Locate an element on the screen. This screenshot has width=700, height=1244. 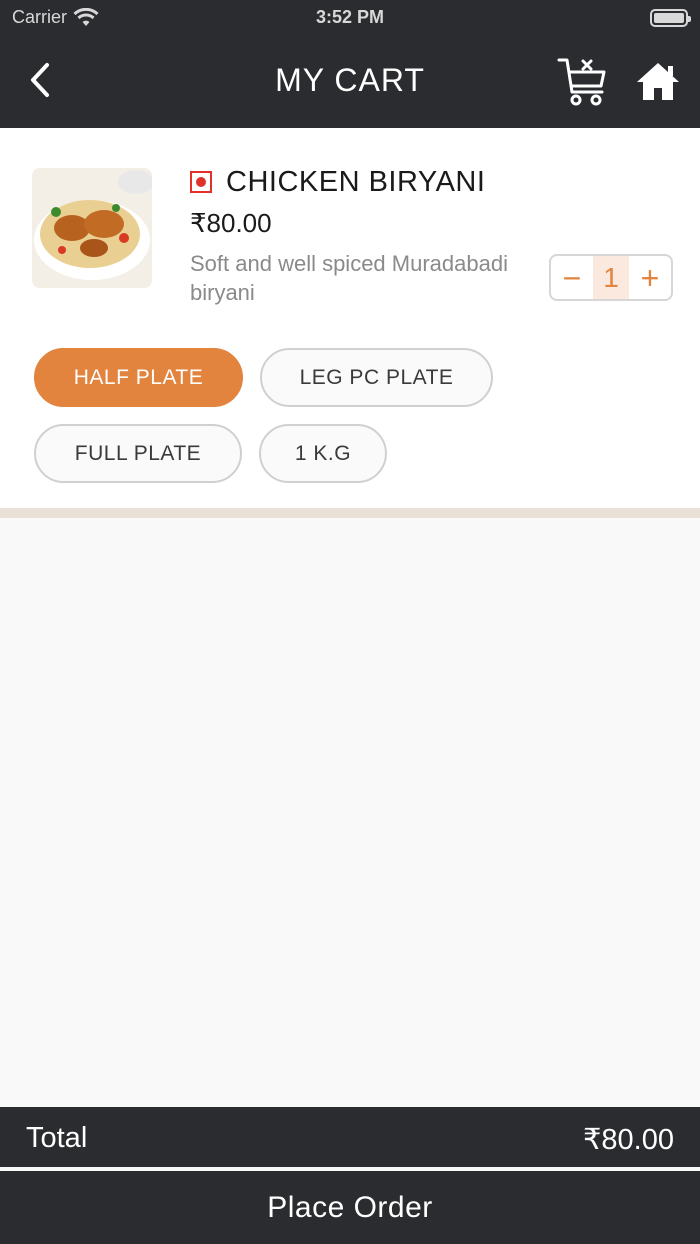
home-icon is located at coordinates (658, 81).